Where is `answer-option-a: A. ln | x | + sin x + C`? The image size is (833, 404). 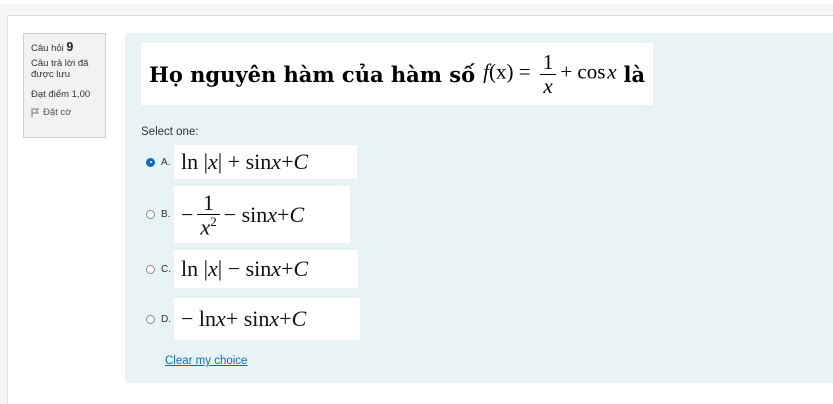
answer-option-a: A. ln | x | + sin x + C is located at coordinates (251, 162).